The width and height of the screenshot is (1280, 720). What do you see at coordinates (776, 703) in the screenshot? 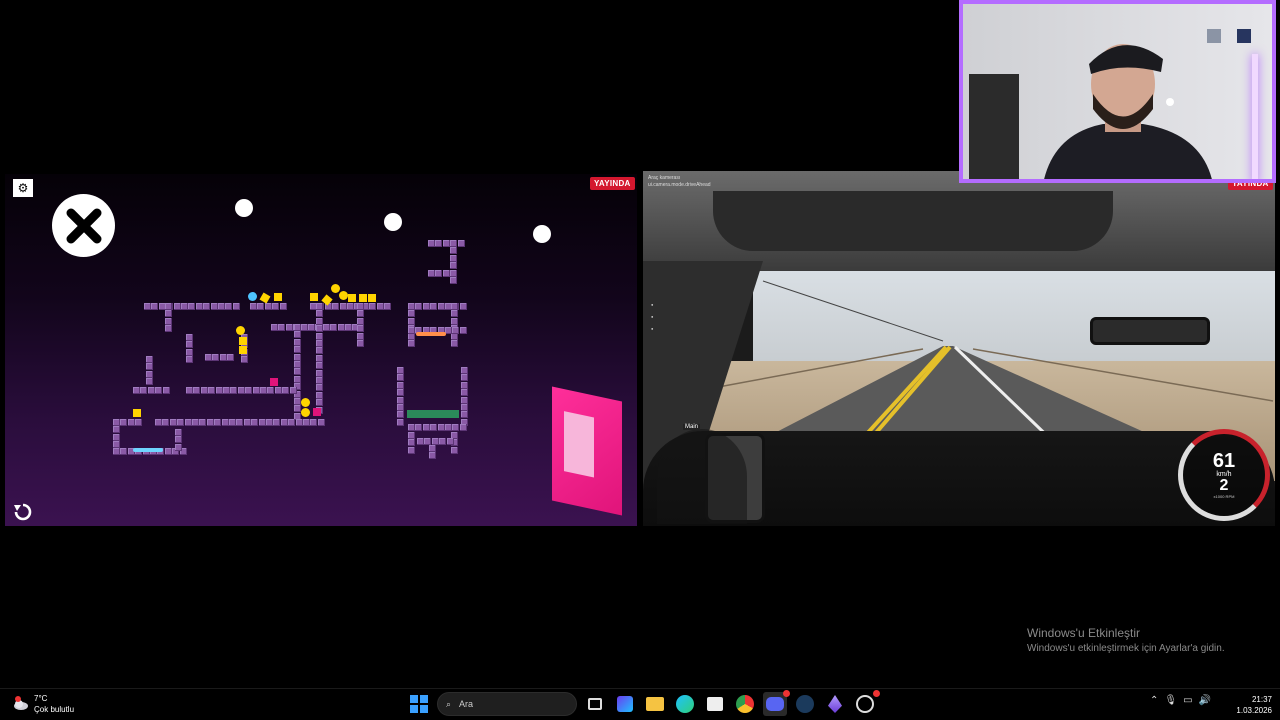
I see `discord-icon` at bounding box center [776, 703].